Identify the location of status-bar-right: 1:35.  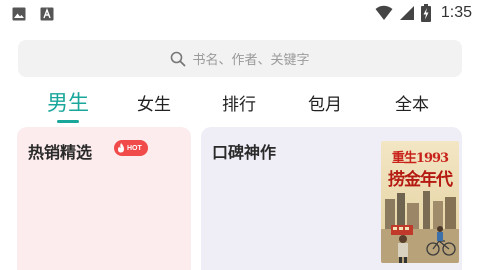
(423, 13).